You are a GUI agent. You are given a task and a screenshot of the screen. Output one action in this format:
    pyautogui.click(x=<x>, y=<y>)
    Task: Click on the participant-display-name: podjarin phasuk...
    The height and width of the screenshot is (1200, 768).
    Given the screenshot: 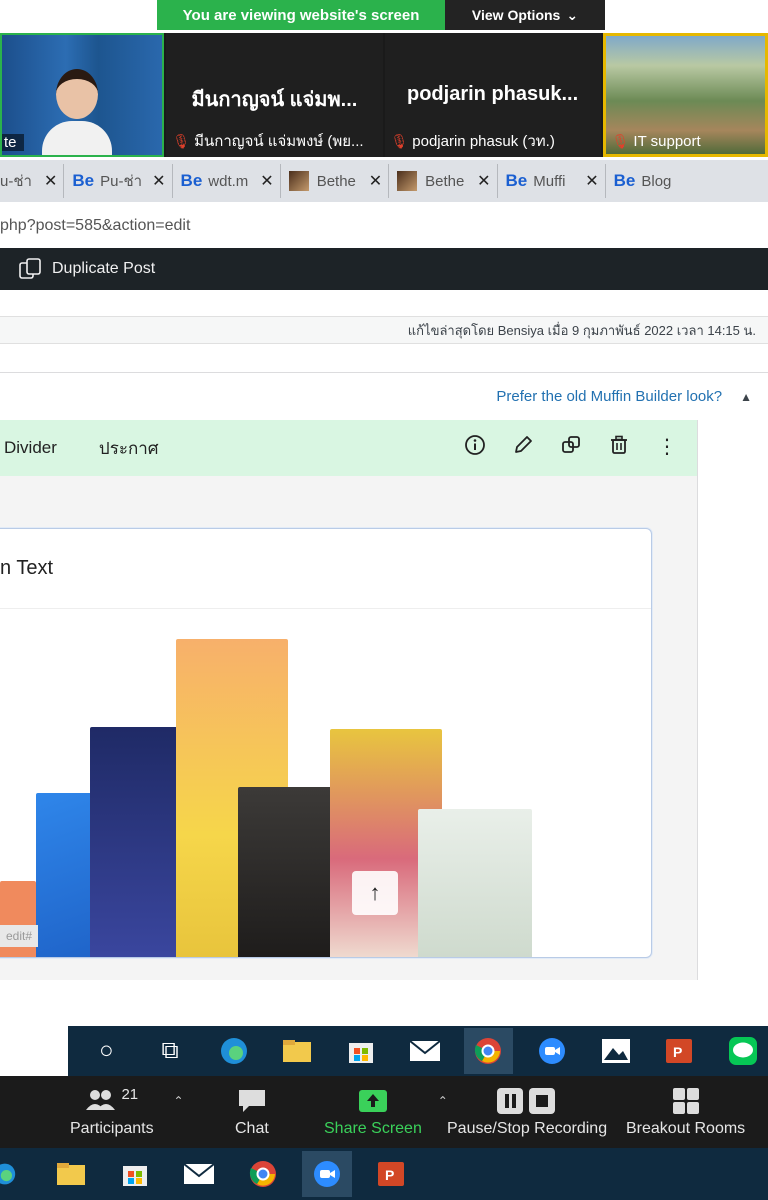 What is the action you would take?
    pyautogui.click(x=493, y=94)
    